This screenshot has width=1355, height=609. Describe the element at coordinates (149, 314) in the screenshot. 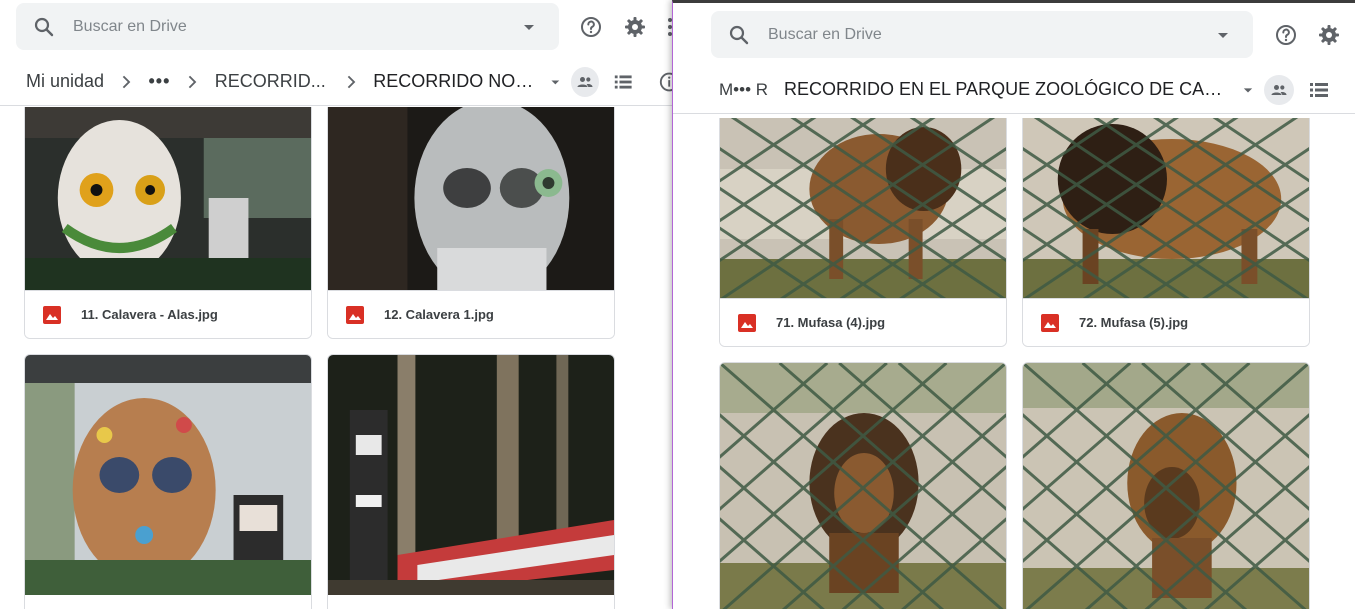

I see `file-name: 11. Calavera - Alas.jpg` at that location.